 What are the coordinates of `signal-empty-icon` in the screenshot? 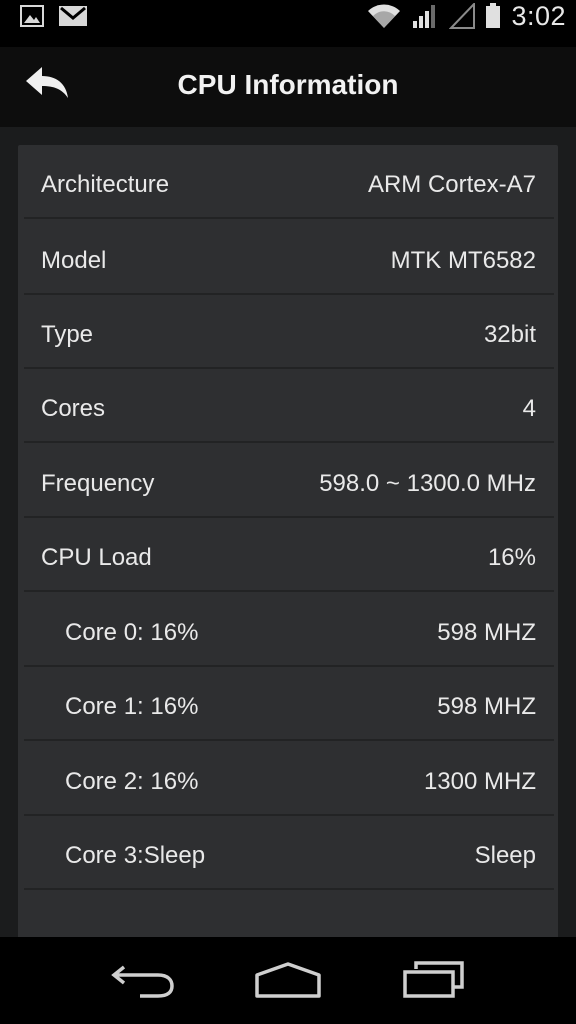 It's located at (462, 16).